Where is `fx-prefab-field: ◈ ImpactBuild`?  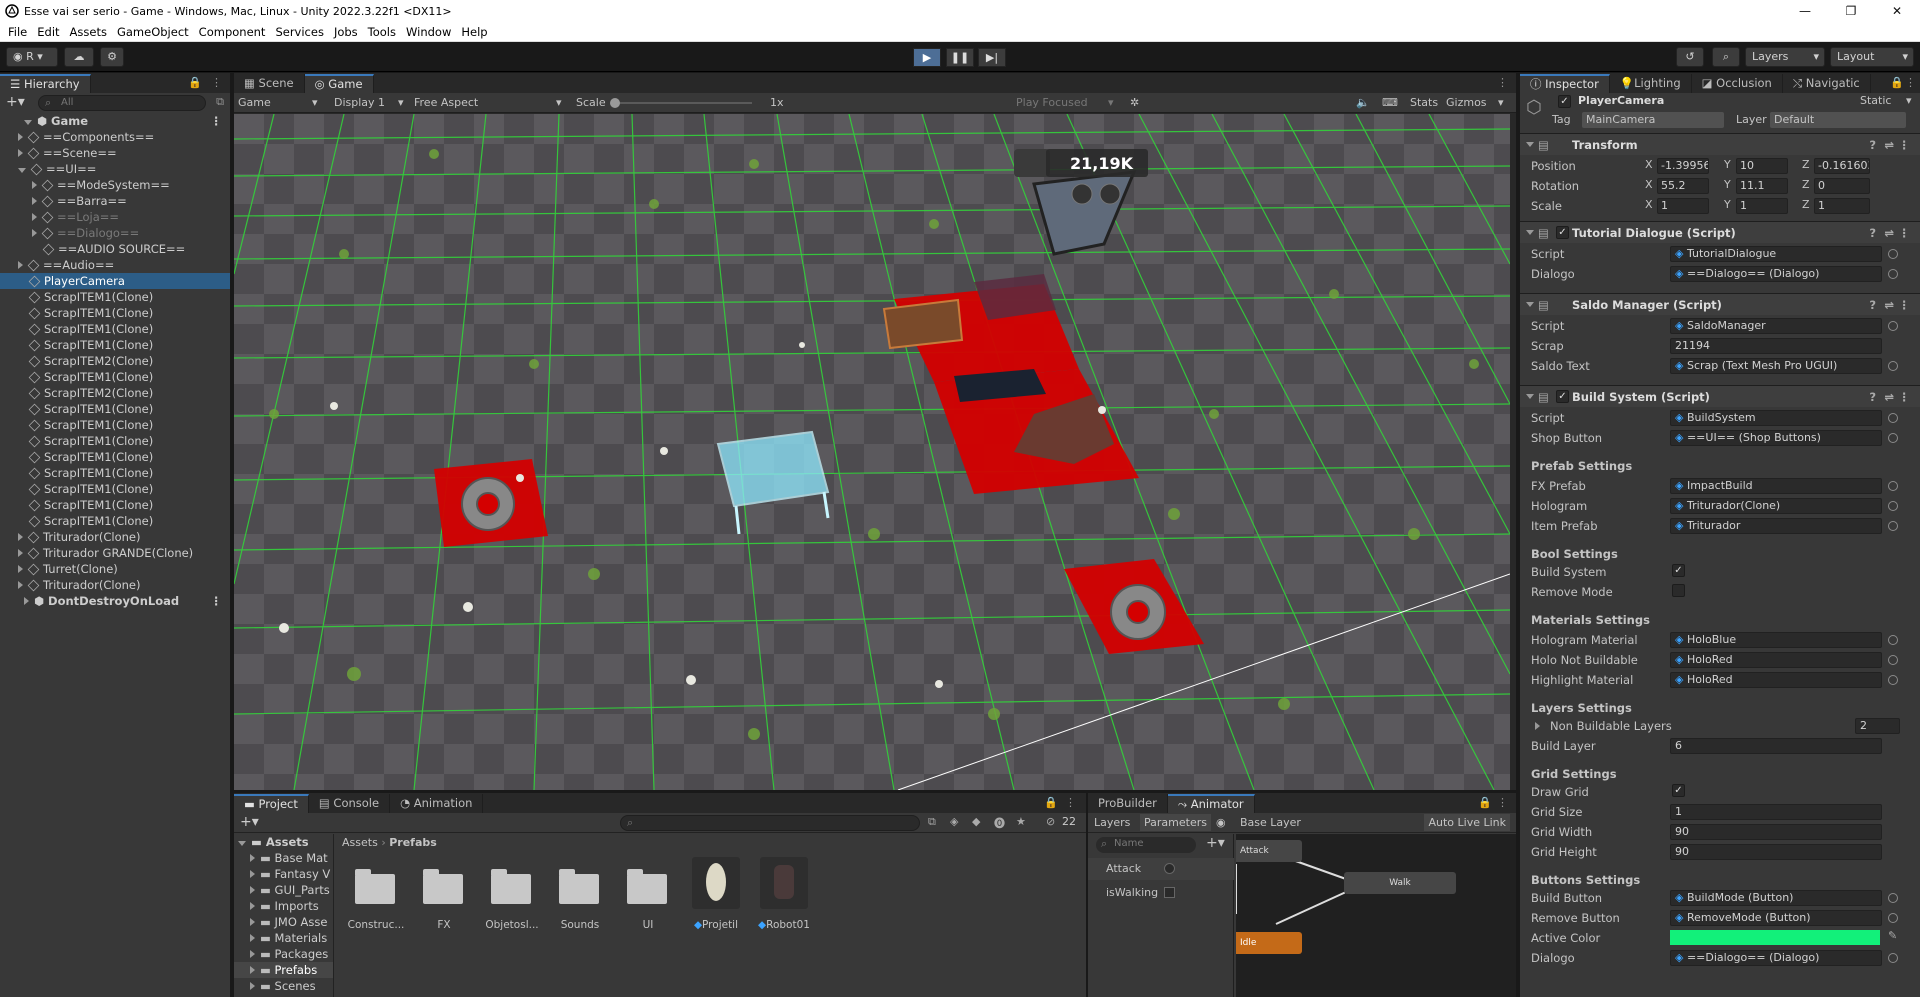 fx-prefab-field: ◈ ImpactBuild is located at coordinates (1776, 486).